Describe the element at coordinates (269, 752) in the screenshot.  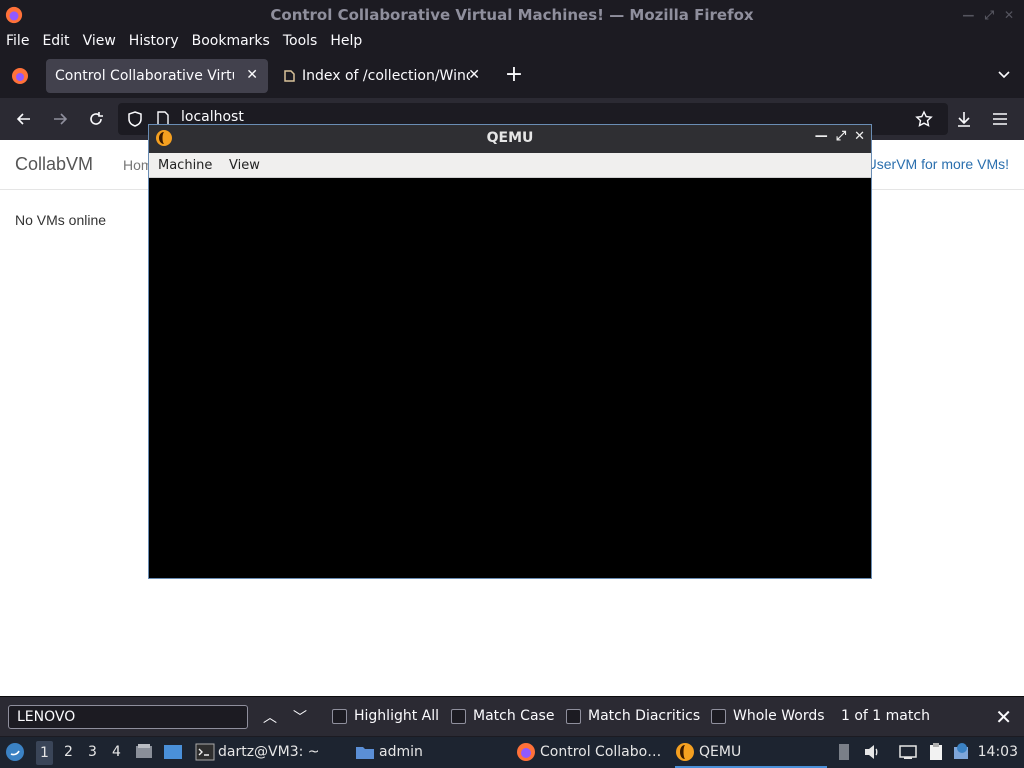
I see `task-terminal: dartz@VM3: ~` at that location.